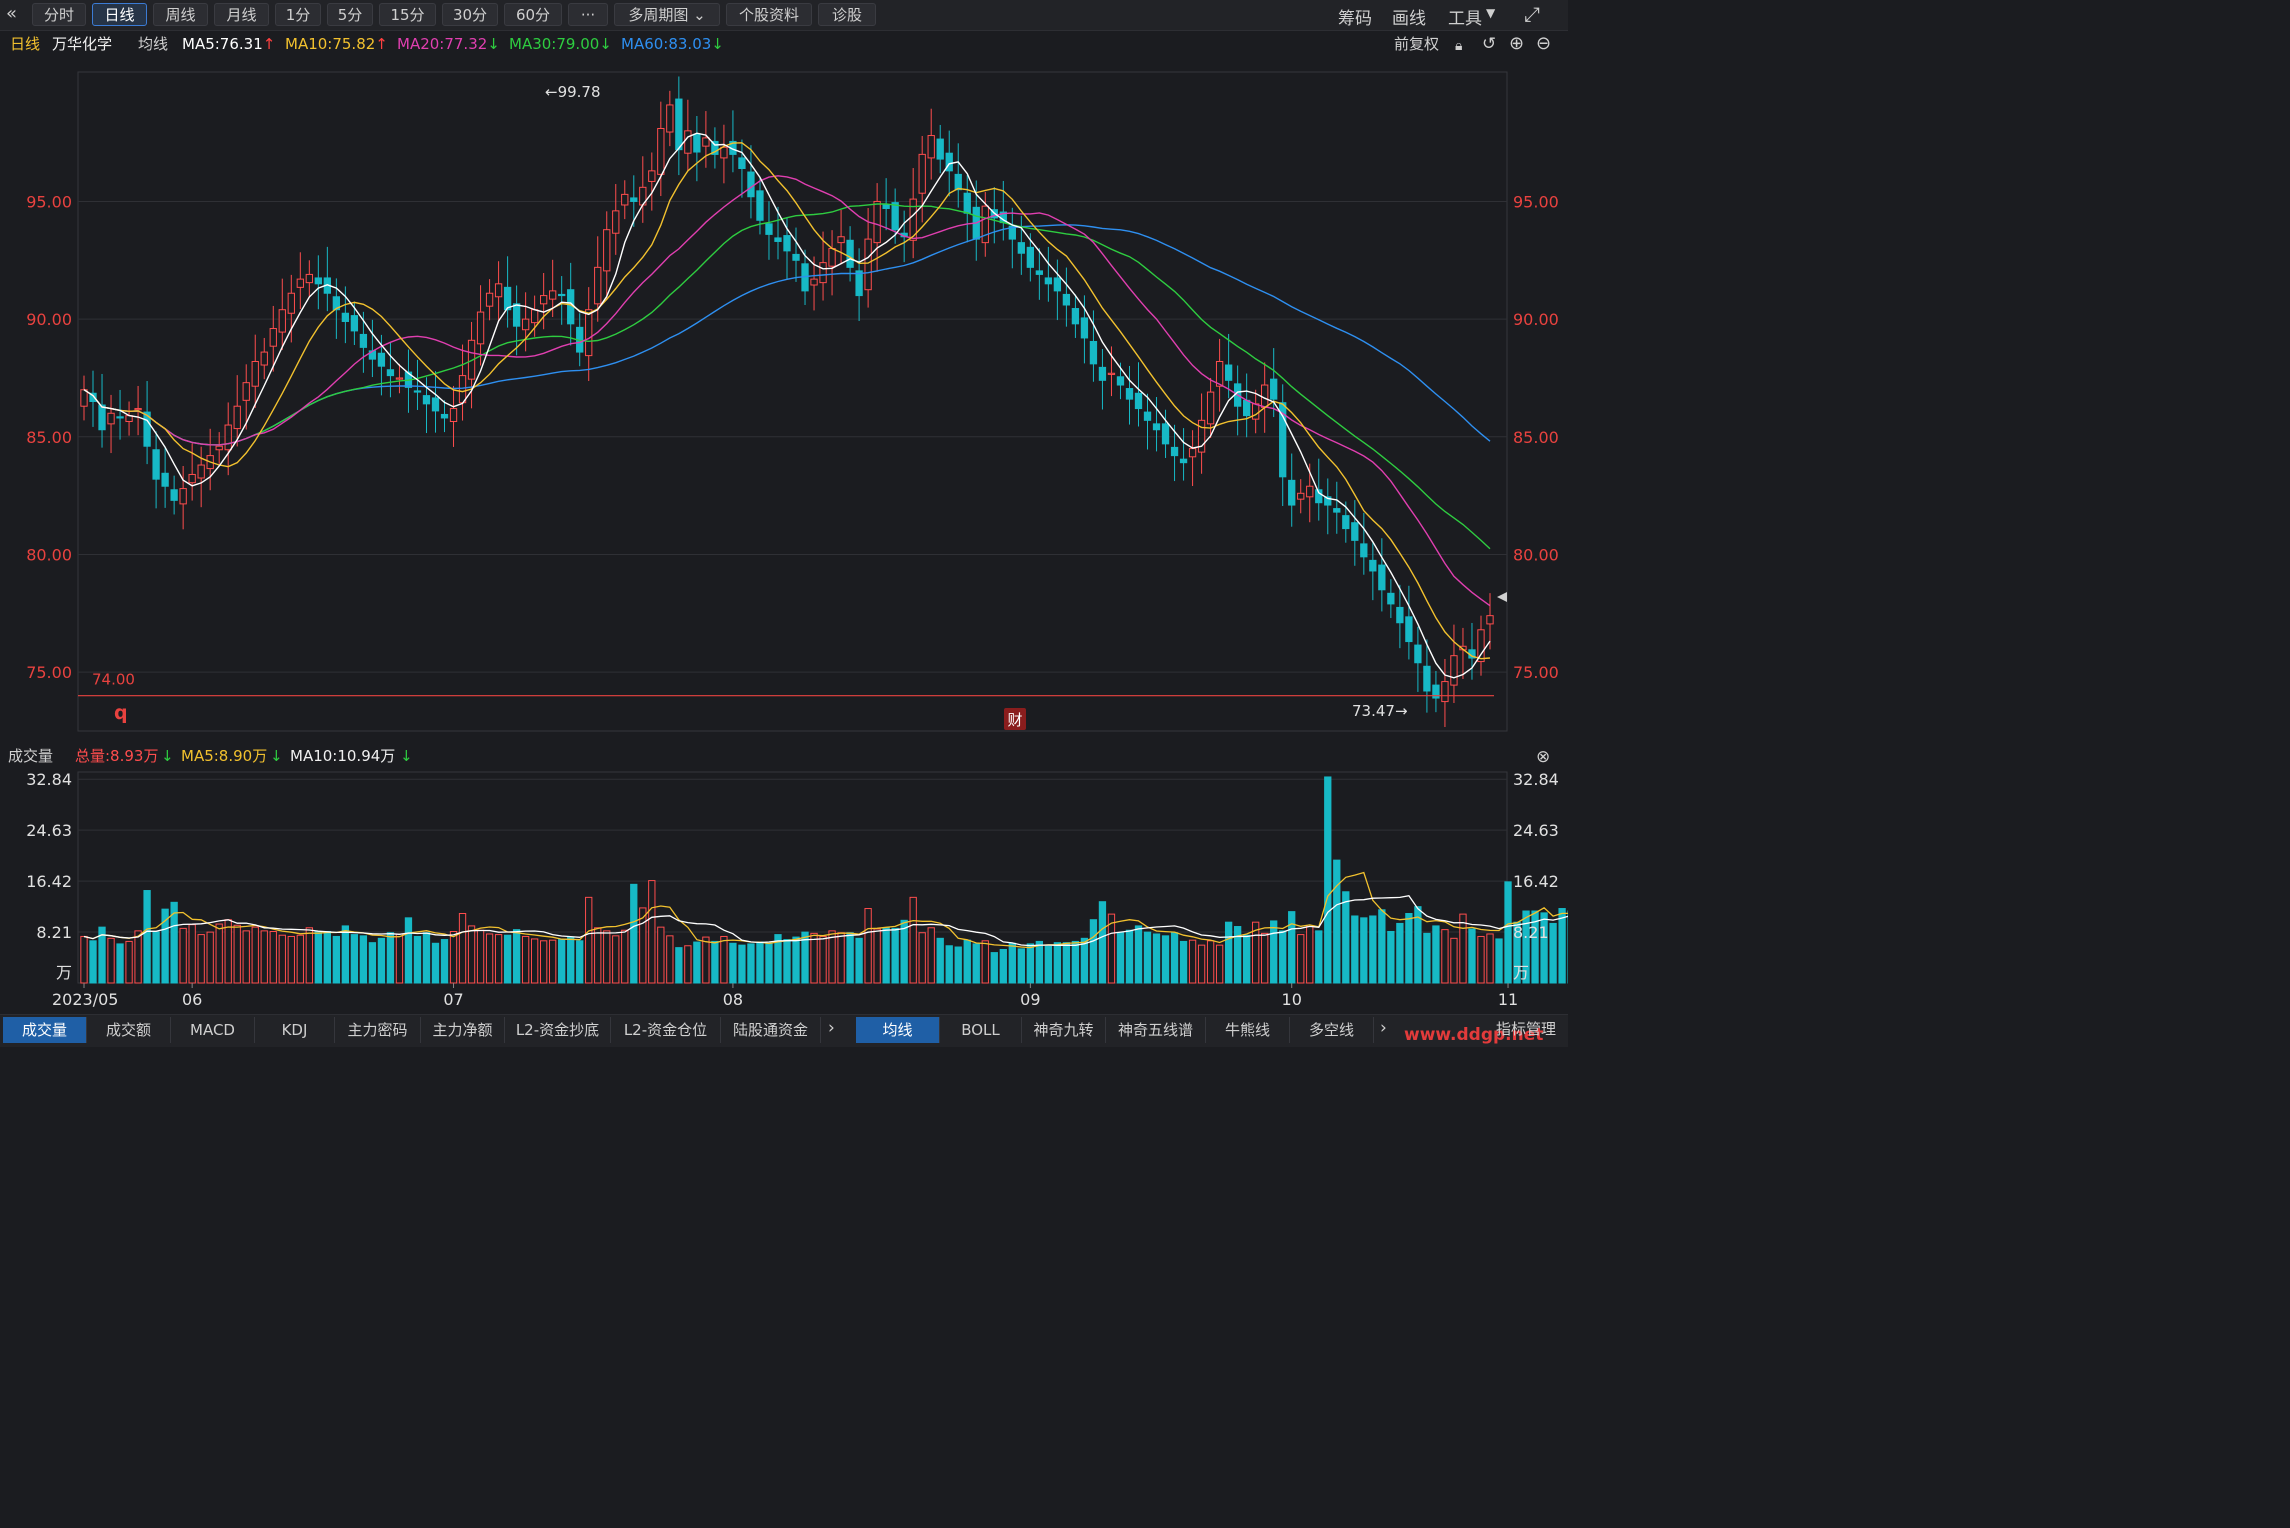 The width and height of the screenshot is (2290, 1528). Describe the element at coordinates (1064, 1030) in the screenshot. I see `overlay-tab-2: 神奇九转` at that location.